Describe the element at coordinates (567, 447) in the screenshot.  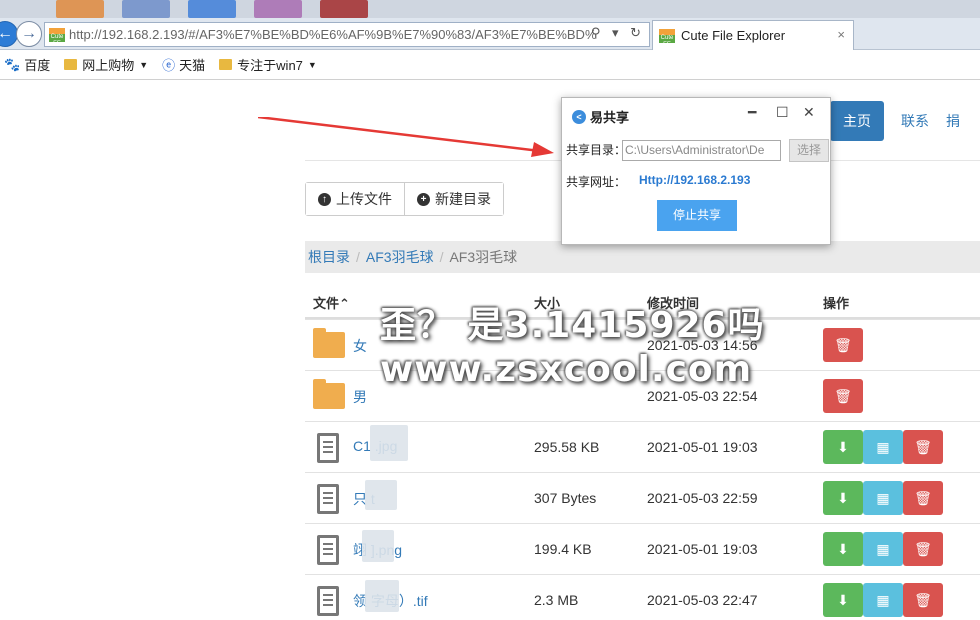
I see `file-size: 295.58 KB` at that location.